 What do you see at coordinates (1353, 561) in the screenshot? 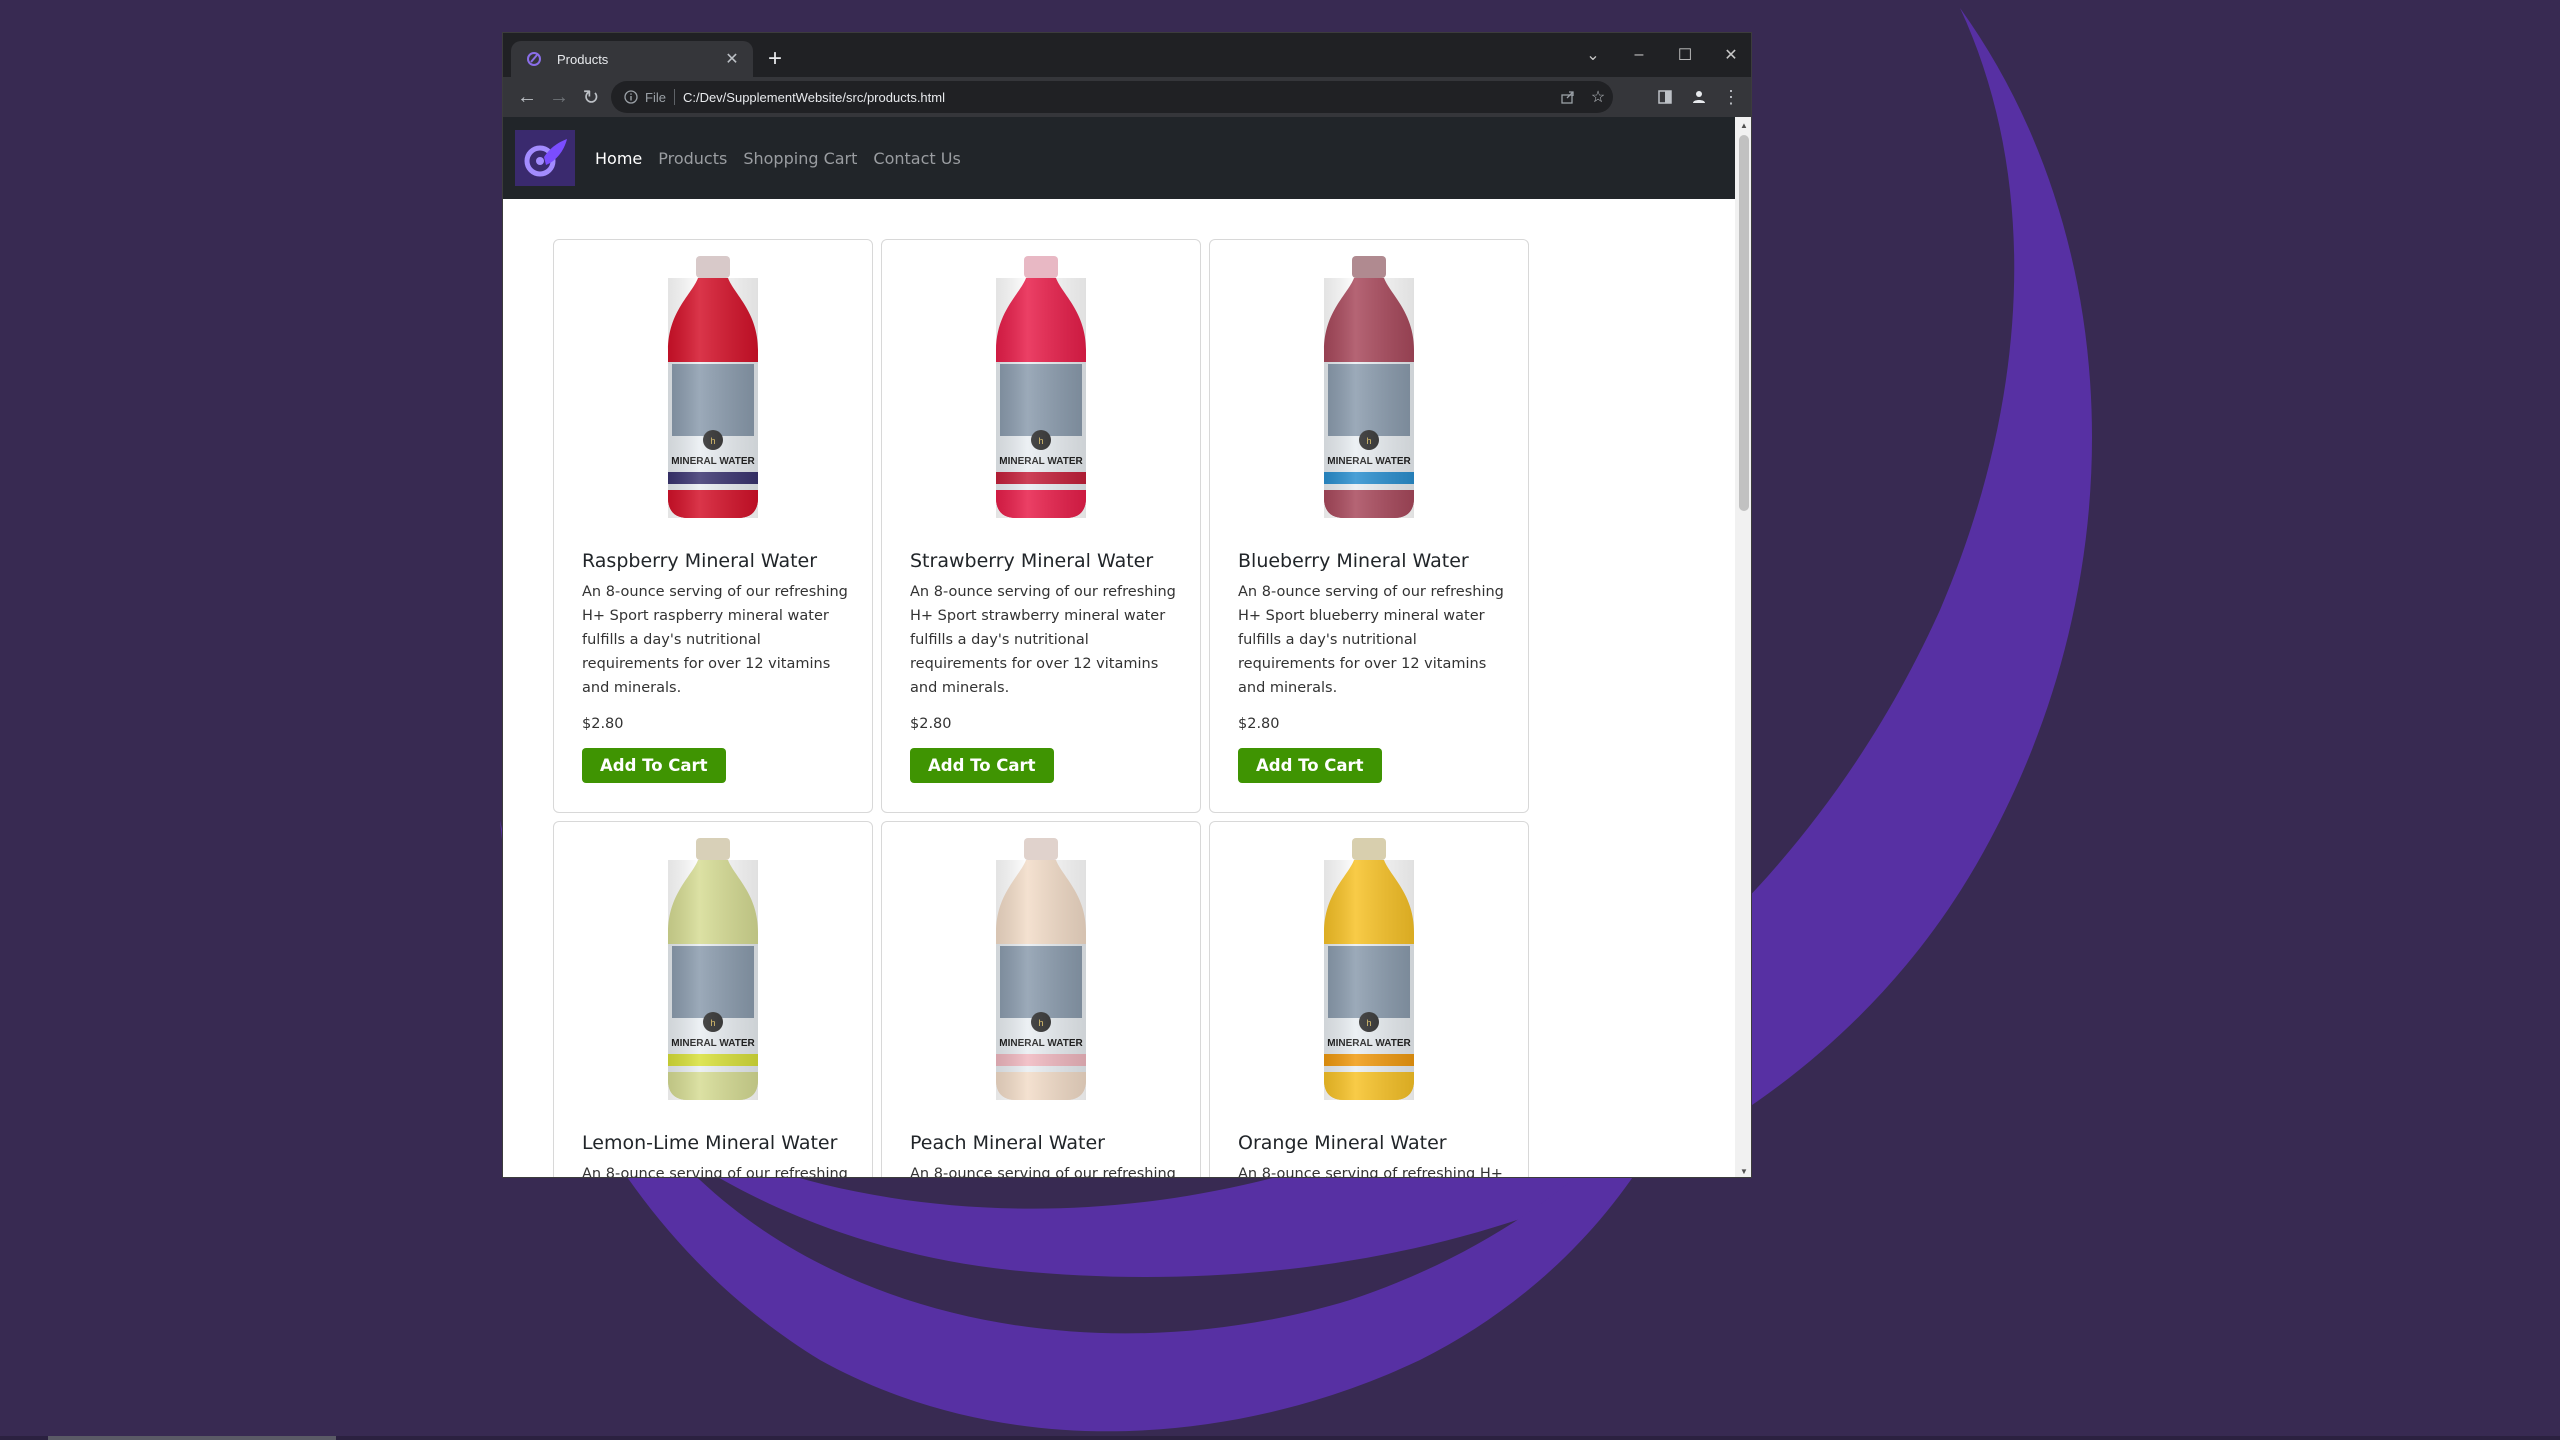
I see `product-title: Blueberry Mineral Water` at bounding box center [1353, 561].